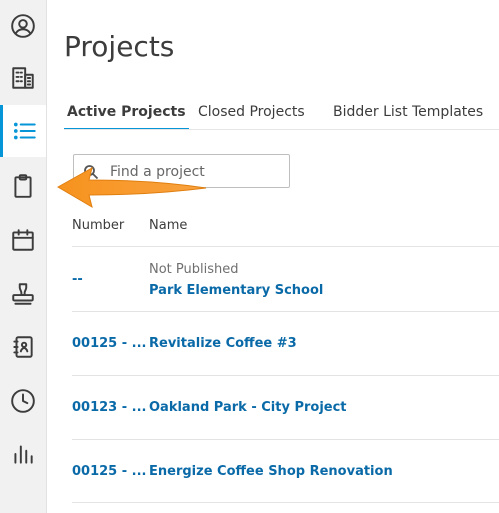 This screenshot has width=499, height=513. Describe the element at coordinates (408, 114) in the screenshot. I see `tab-bidder-list-templates: Bidder List Templates` at that location.